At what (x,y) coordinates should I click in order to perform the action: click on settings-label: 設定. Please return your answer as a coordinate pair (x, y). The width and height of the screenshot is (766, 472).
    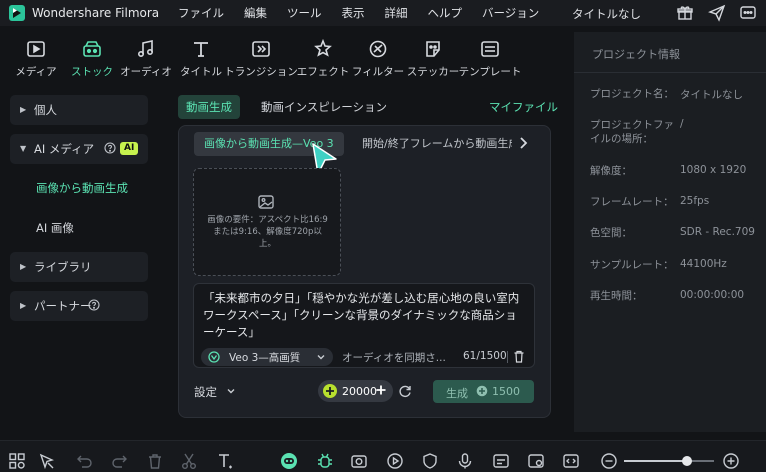
    Looking at the image, I should click on (205, 392).